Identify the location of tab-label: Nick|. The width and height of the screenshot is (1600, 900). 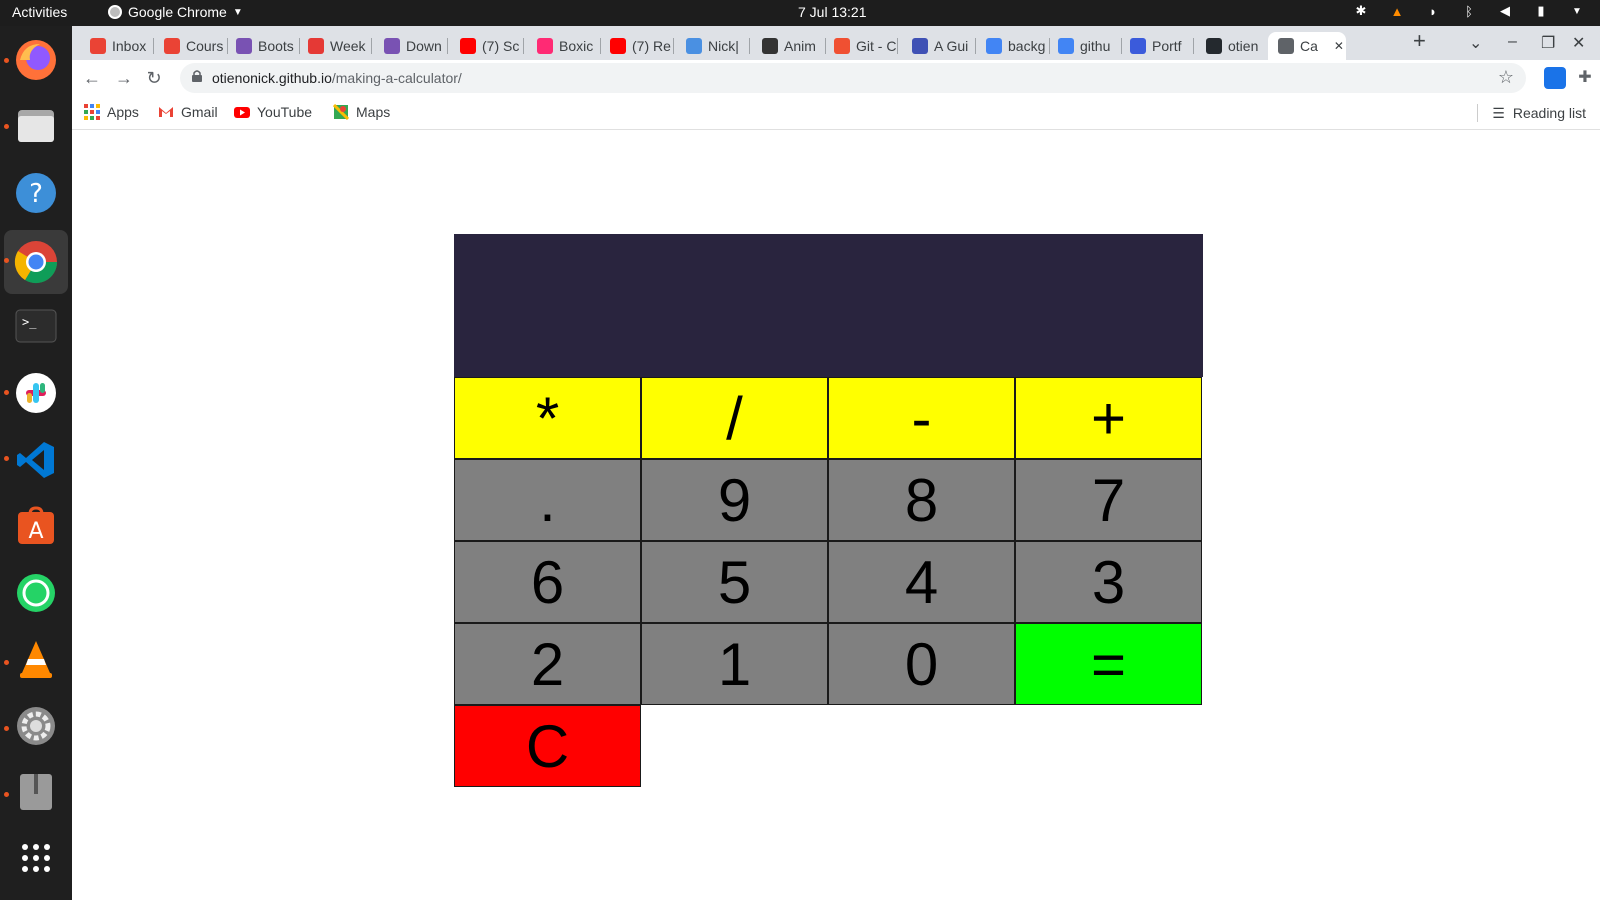
(723, 46).